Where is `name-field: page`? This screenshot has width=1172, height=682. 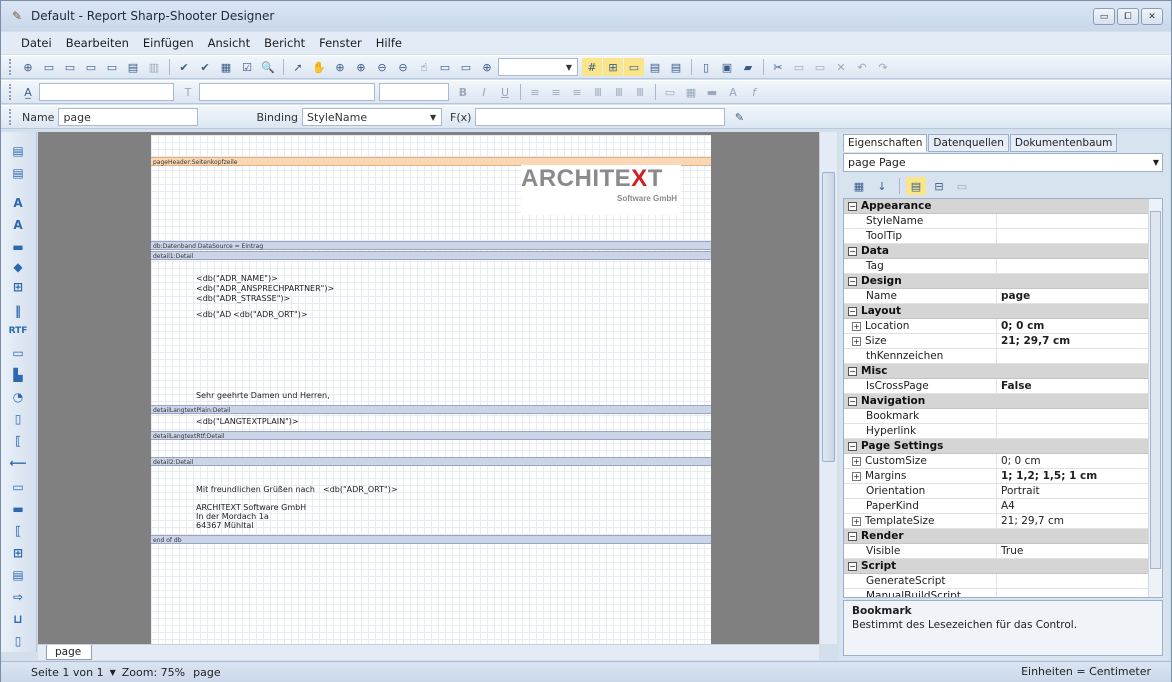 name-field: page is located at coordinates (128, 117).